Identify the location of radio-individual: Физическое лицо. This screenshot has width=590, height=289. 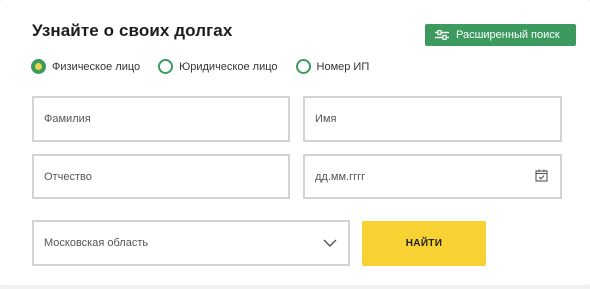
(85, 66).